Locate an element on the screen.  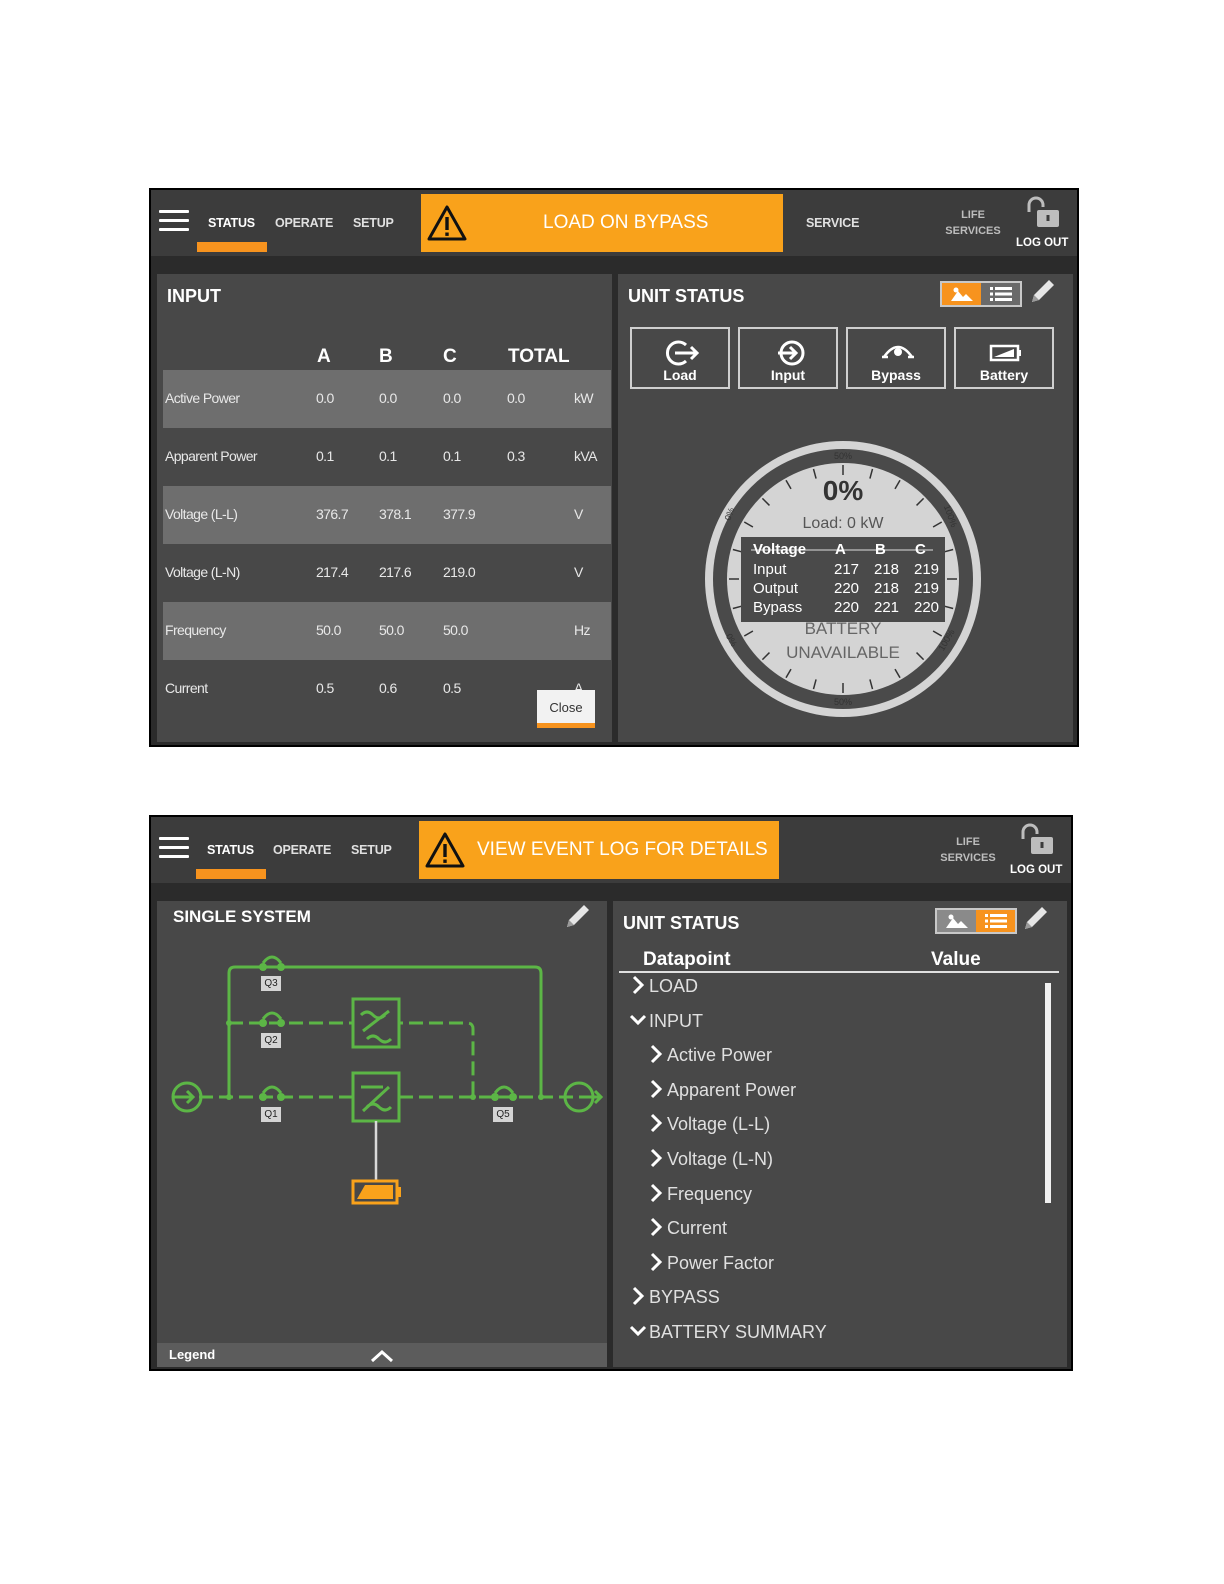
bypass-icon is located at coordinates (898, 352).